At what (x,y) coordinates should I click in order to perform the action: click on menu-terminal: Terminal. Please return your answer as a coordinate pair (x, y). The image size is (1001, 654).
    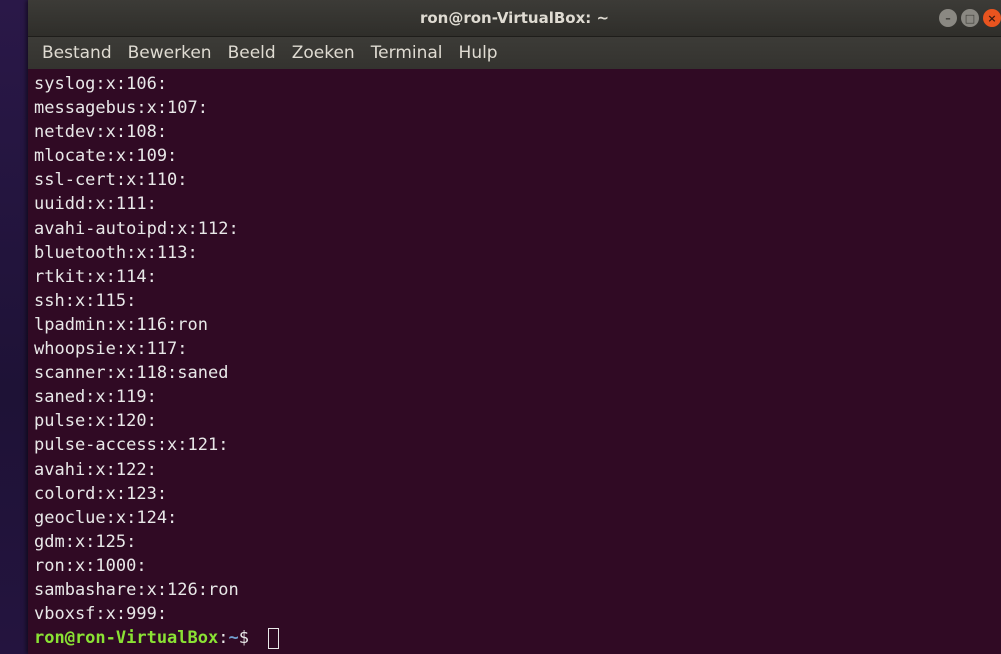
    Looking at the image, I should click on (407, 53).